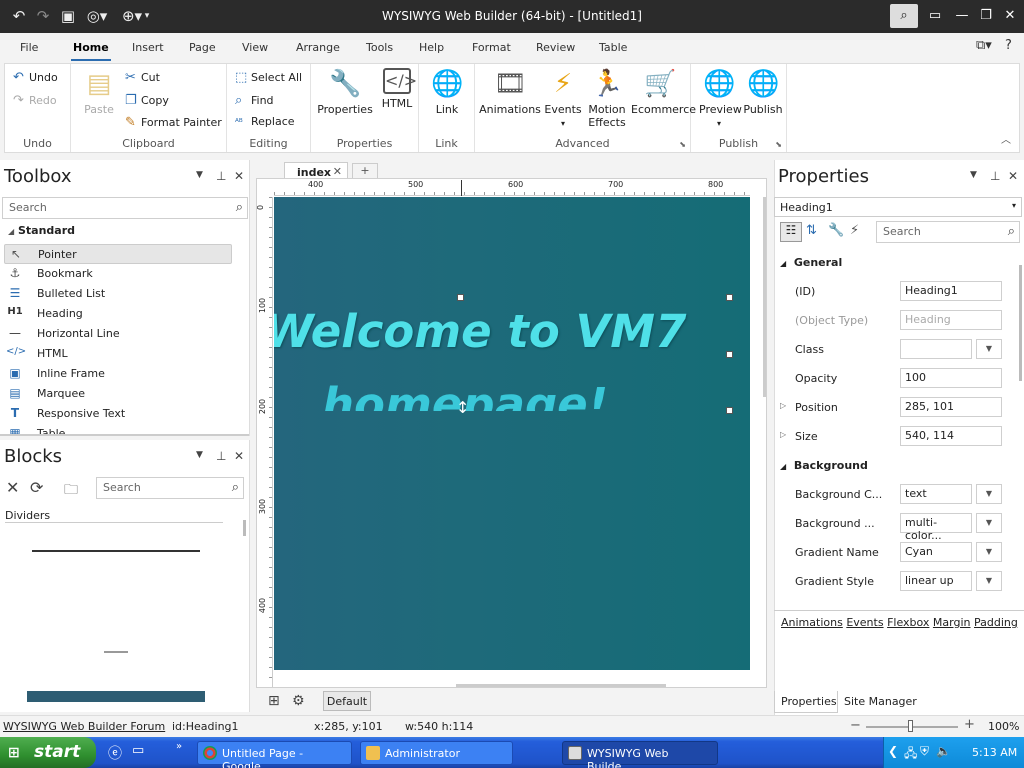 The width and height of the screenshot is (1024, 768). I want to click on close-button: ✕, so click(1010, 16).